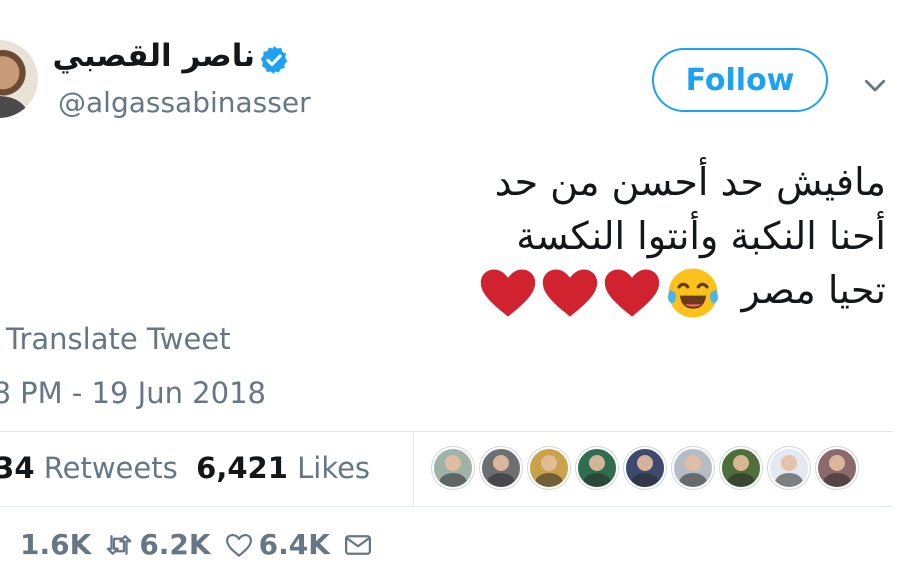 The width and height of the screenshot is (900, 579). What do you see at coordinates (701, 236) in the screenshot?
I see `tweet-line: أحنا النكبة وأنتوا النكسة` at bounding box center [701, 236].